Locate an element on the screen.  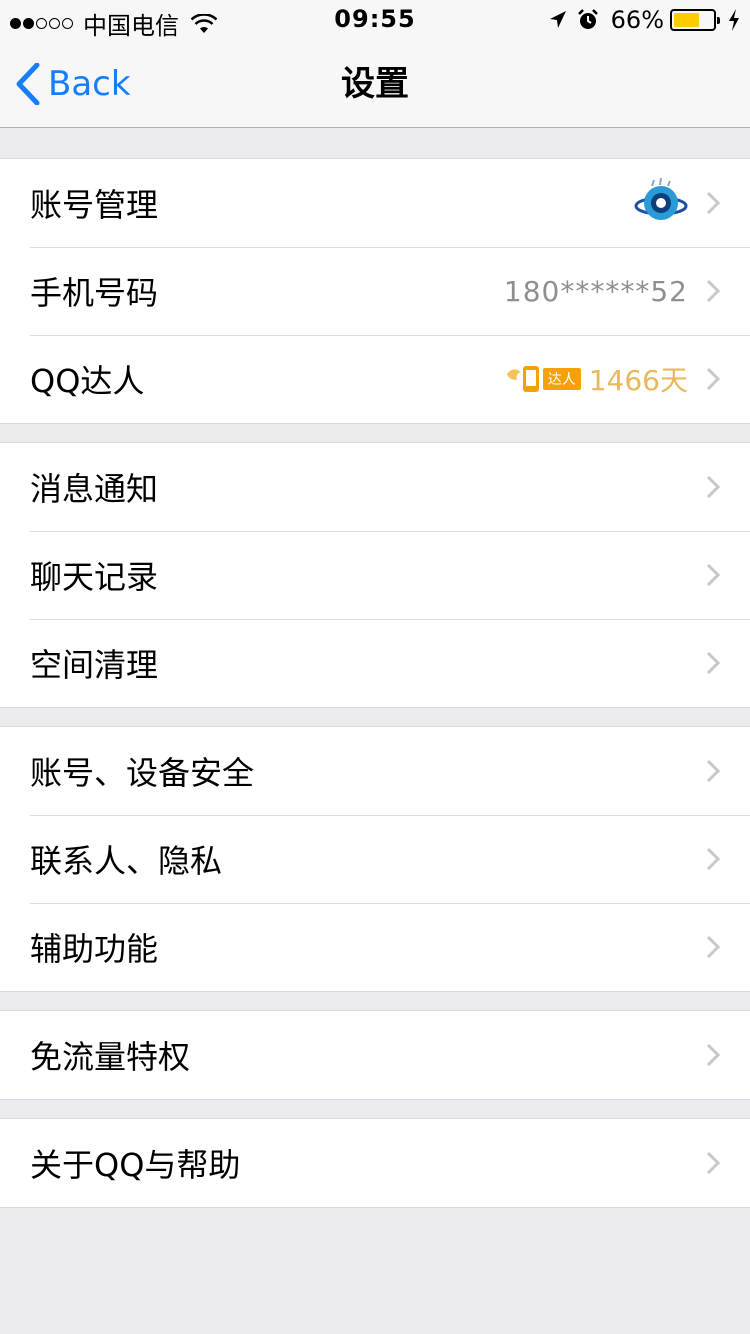
row-notifications: 消息通知 is located at coordinates (375, 487).